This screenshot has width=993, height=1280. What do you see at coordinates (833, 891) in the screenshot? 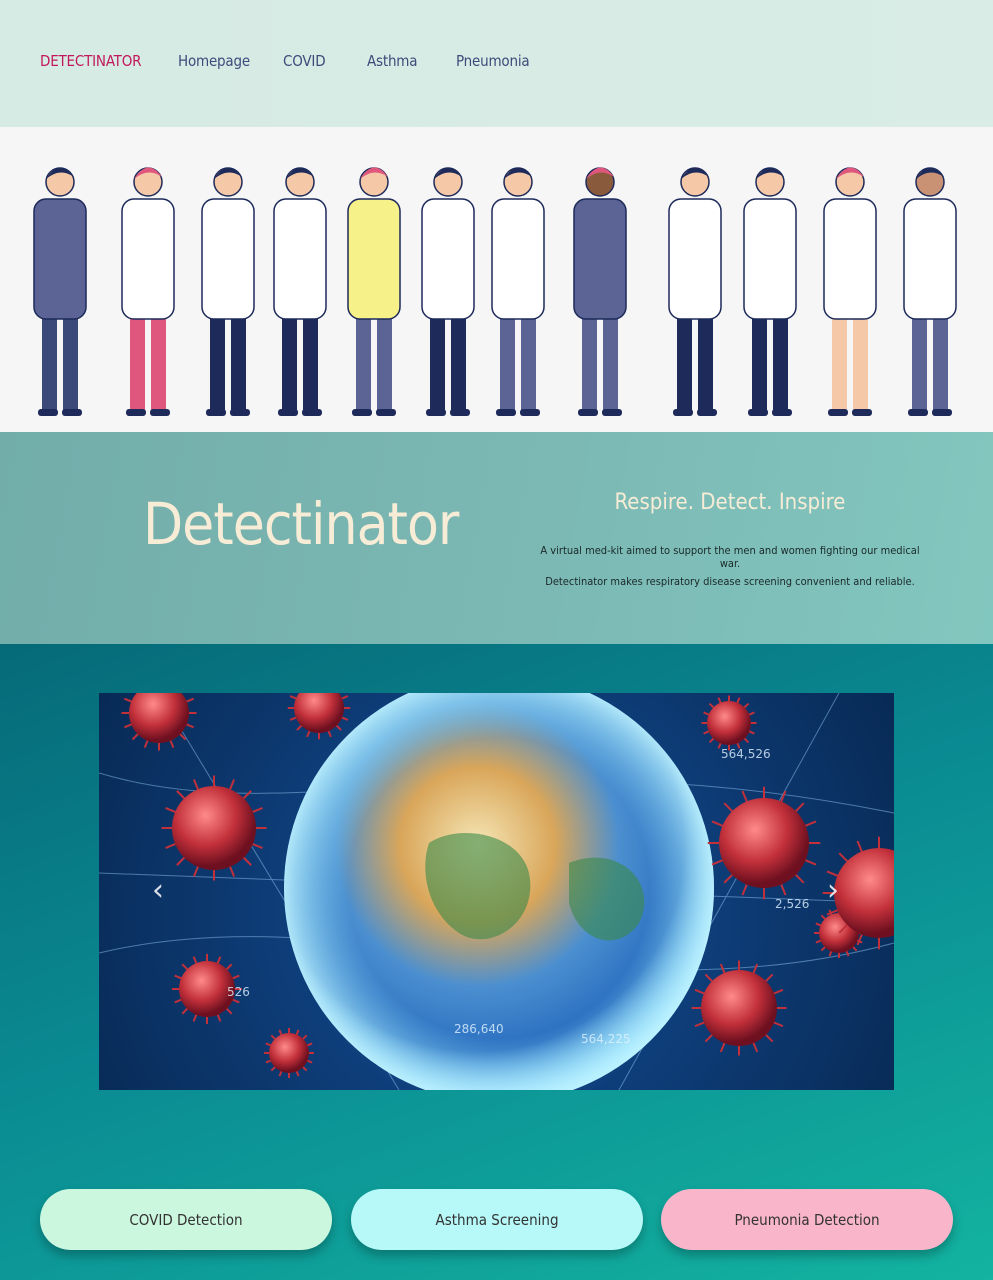
I see `chevron-right-icon: ›` at bounding box center [833, 891].